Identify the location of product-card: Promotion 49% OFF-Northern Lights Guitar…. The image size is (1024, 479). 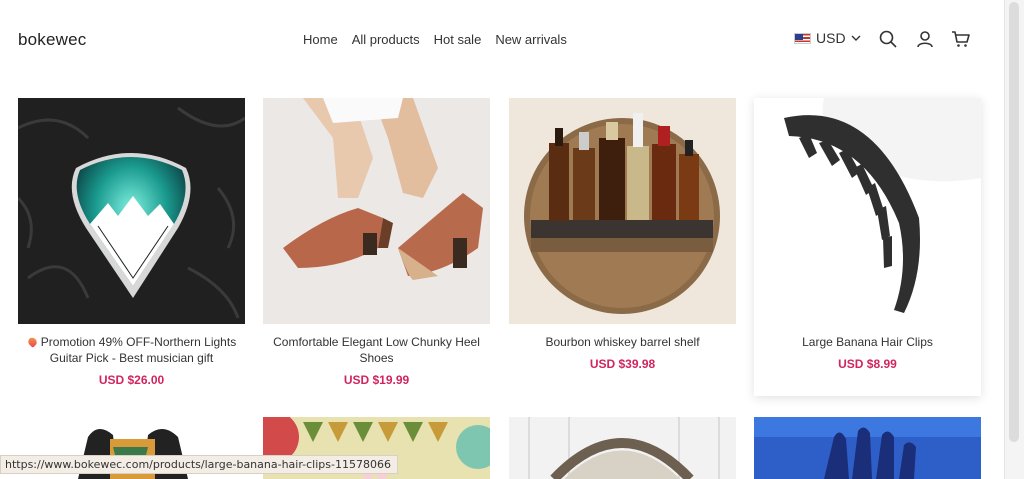
(131, 242).